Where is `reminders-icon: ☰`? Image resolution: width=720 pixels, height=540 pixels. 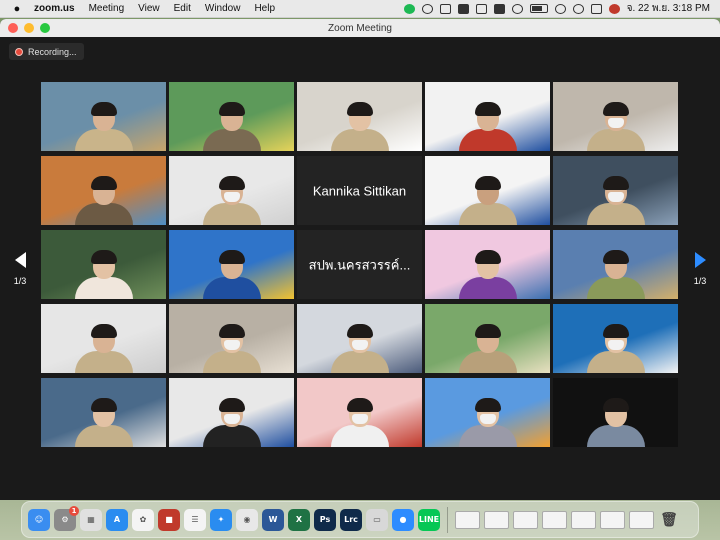 reminders-icon: ☰ is located at coordinates (195, 519).